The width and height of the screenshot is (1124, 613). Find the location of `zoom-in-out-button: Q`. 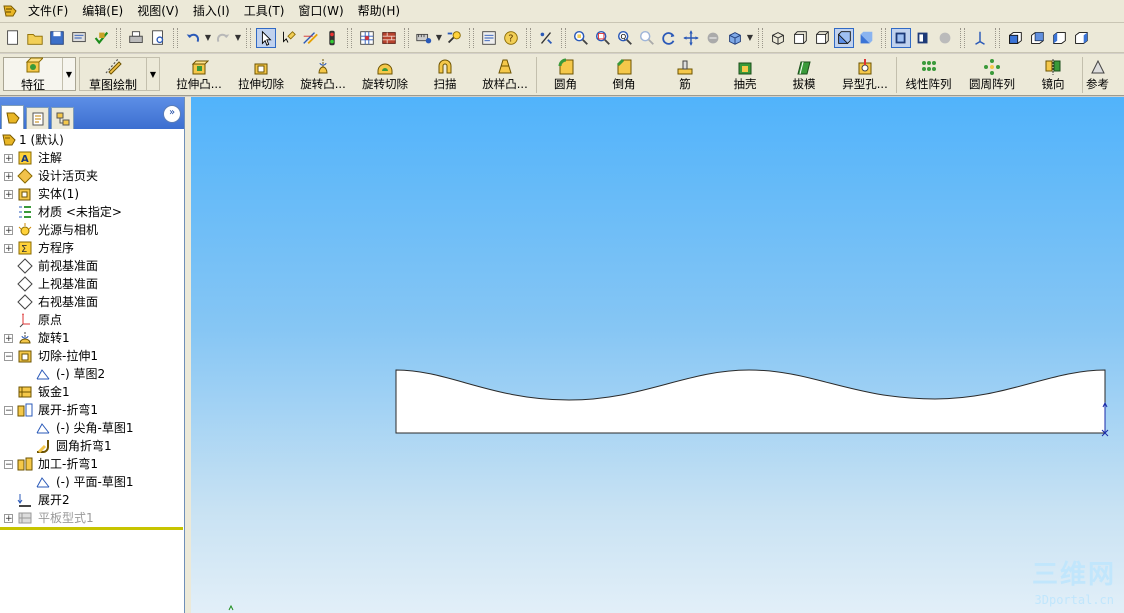

zoom-in-out-button: Q is located at coordinates (625, 38).